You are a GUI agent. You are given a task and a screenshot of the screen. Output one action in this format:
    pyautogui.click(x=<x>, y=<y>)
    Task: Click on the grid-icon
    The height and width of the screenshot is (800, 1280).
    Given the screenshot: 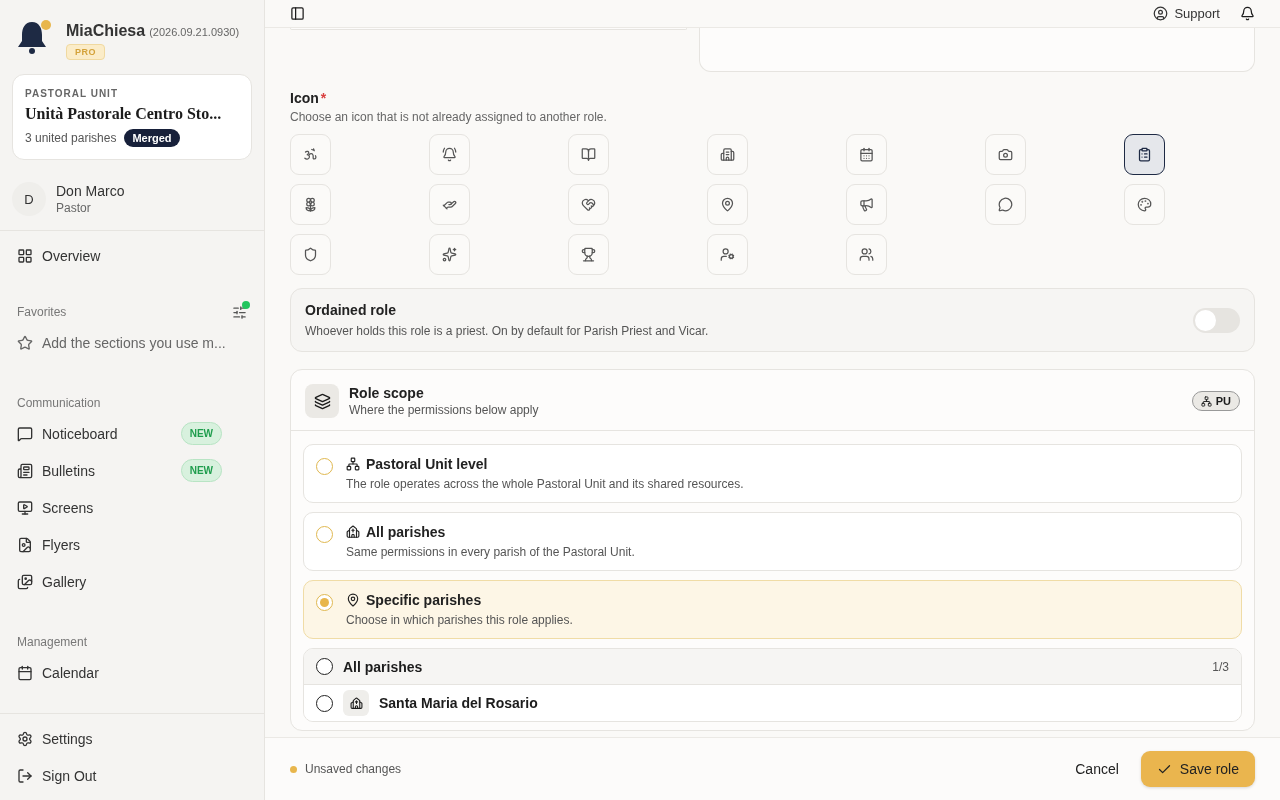 What is the action you would take?
    pyautogui.click(x=25, y=255)
    